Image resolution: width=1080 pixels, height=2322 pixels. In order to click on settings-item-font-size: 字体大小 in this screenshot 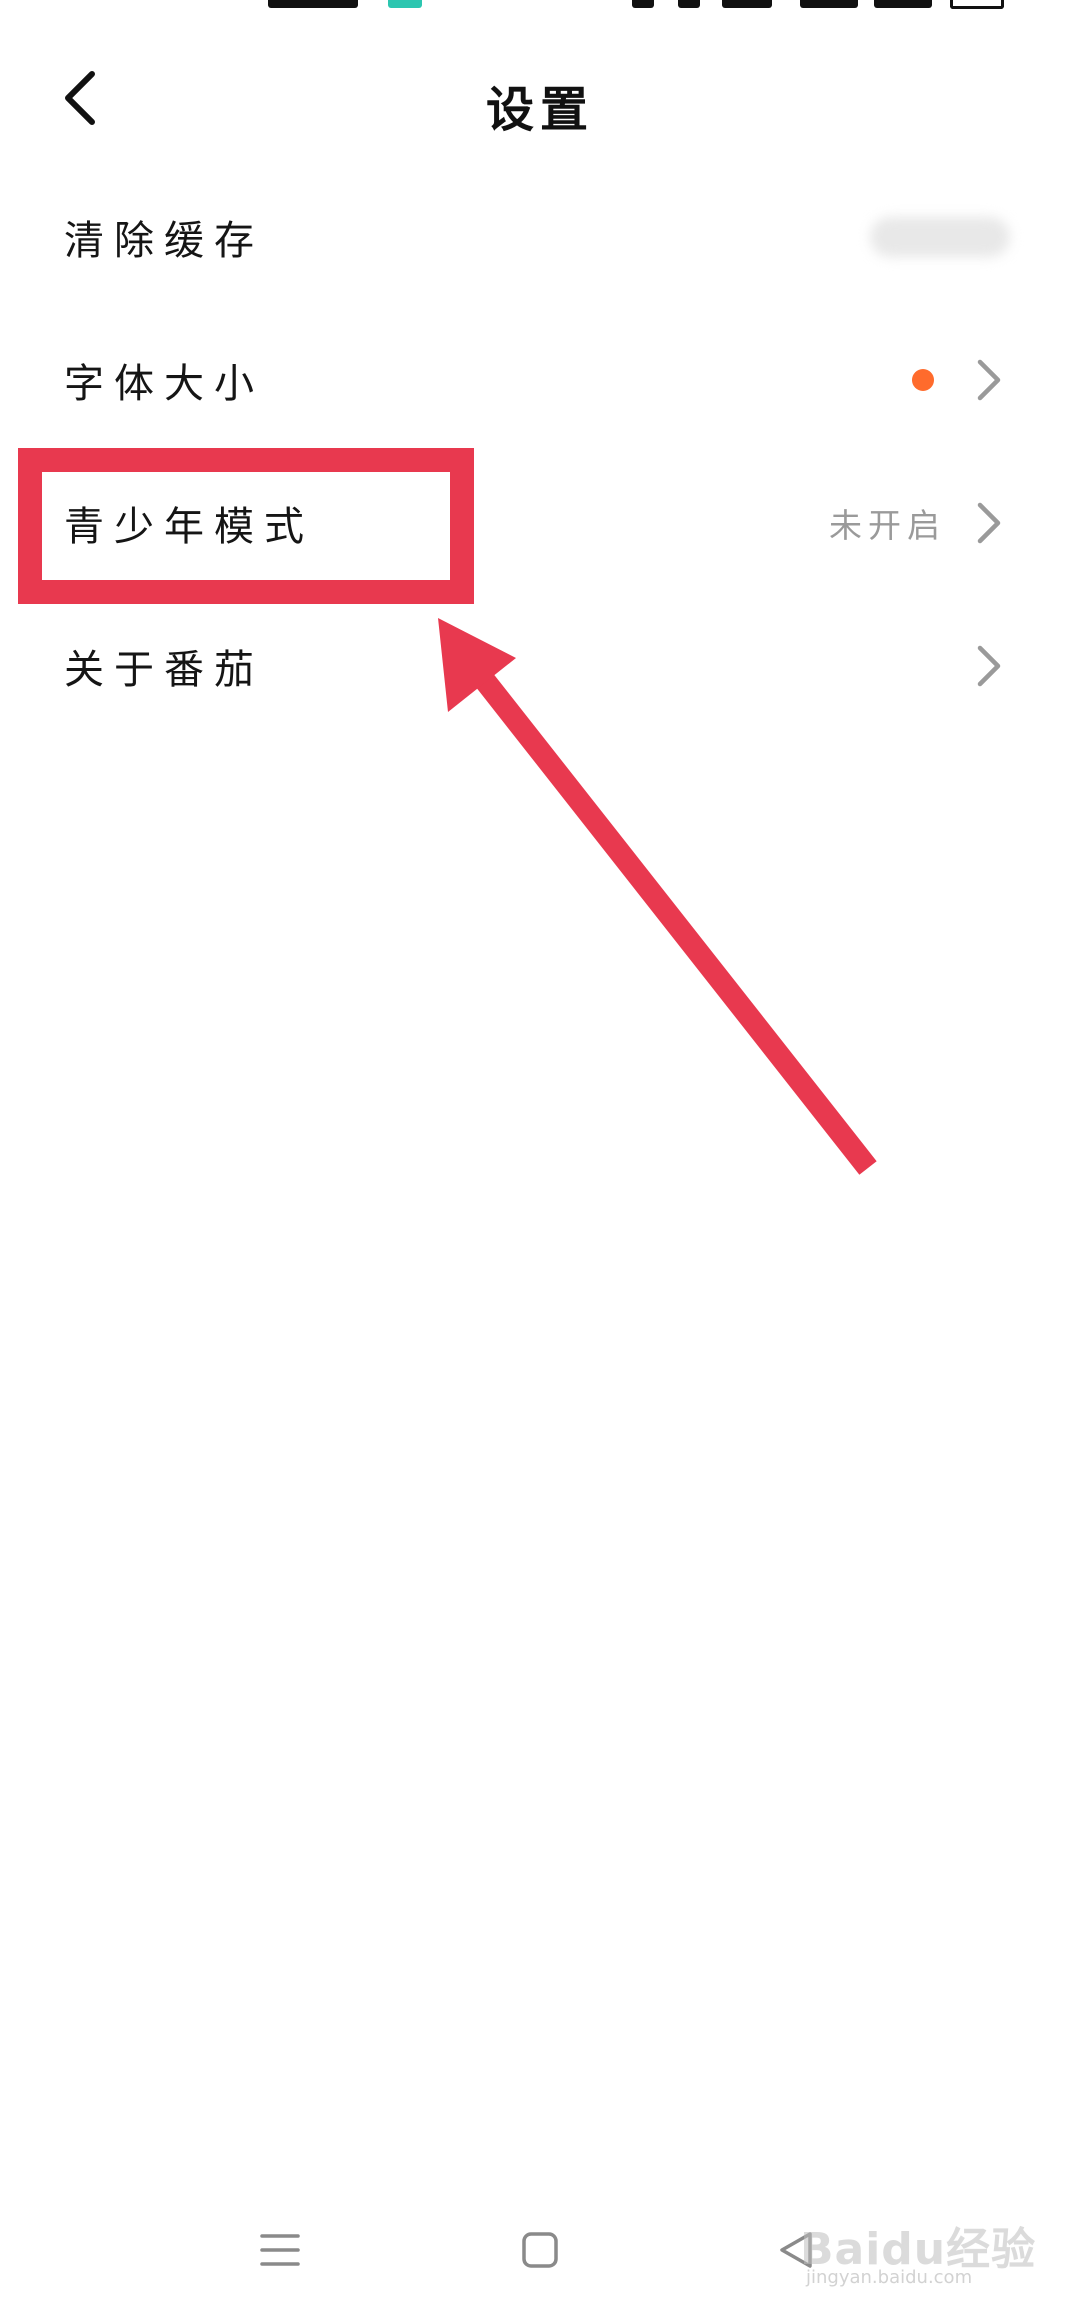, I will do `click(540, 379)`.